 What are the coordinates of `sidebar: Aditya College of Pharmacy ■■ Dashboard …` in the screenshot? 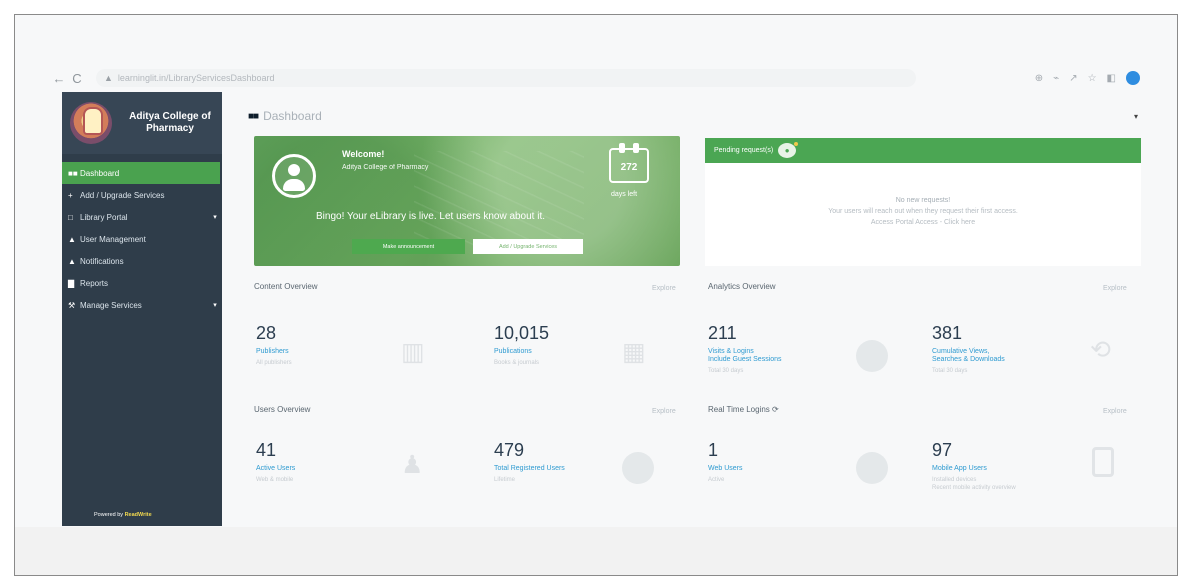 It's located at (142, 309).